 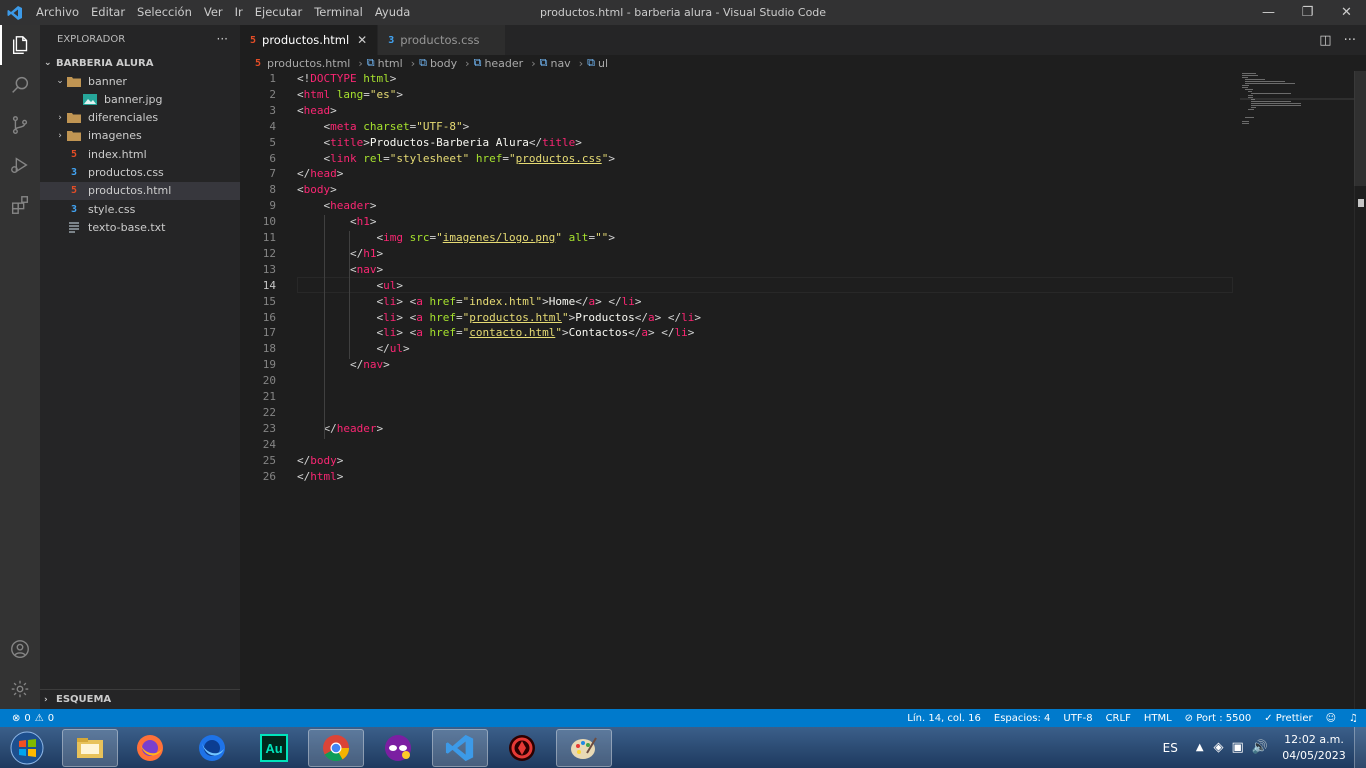 I want to click on code-token: =, so click(x=459, y=301).